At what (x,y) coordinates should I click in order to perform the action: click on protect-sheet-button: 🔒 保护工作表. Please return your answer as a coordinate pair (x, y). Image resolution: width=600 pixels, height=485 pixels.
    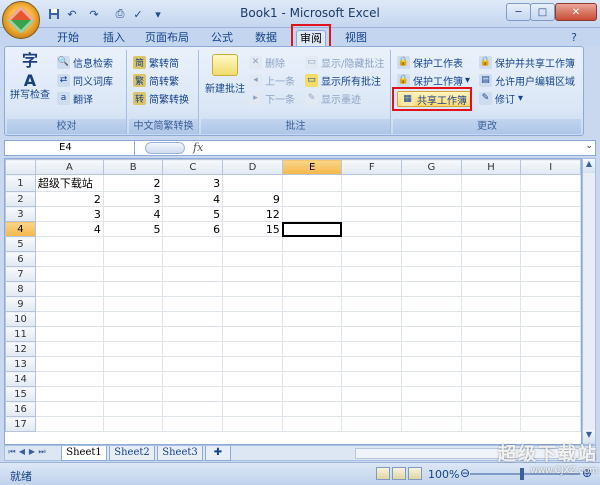
    Looking at the image, I should click on (430, 62).